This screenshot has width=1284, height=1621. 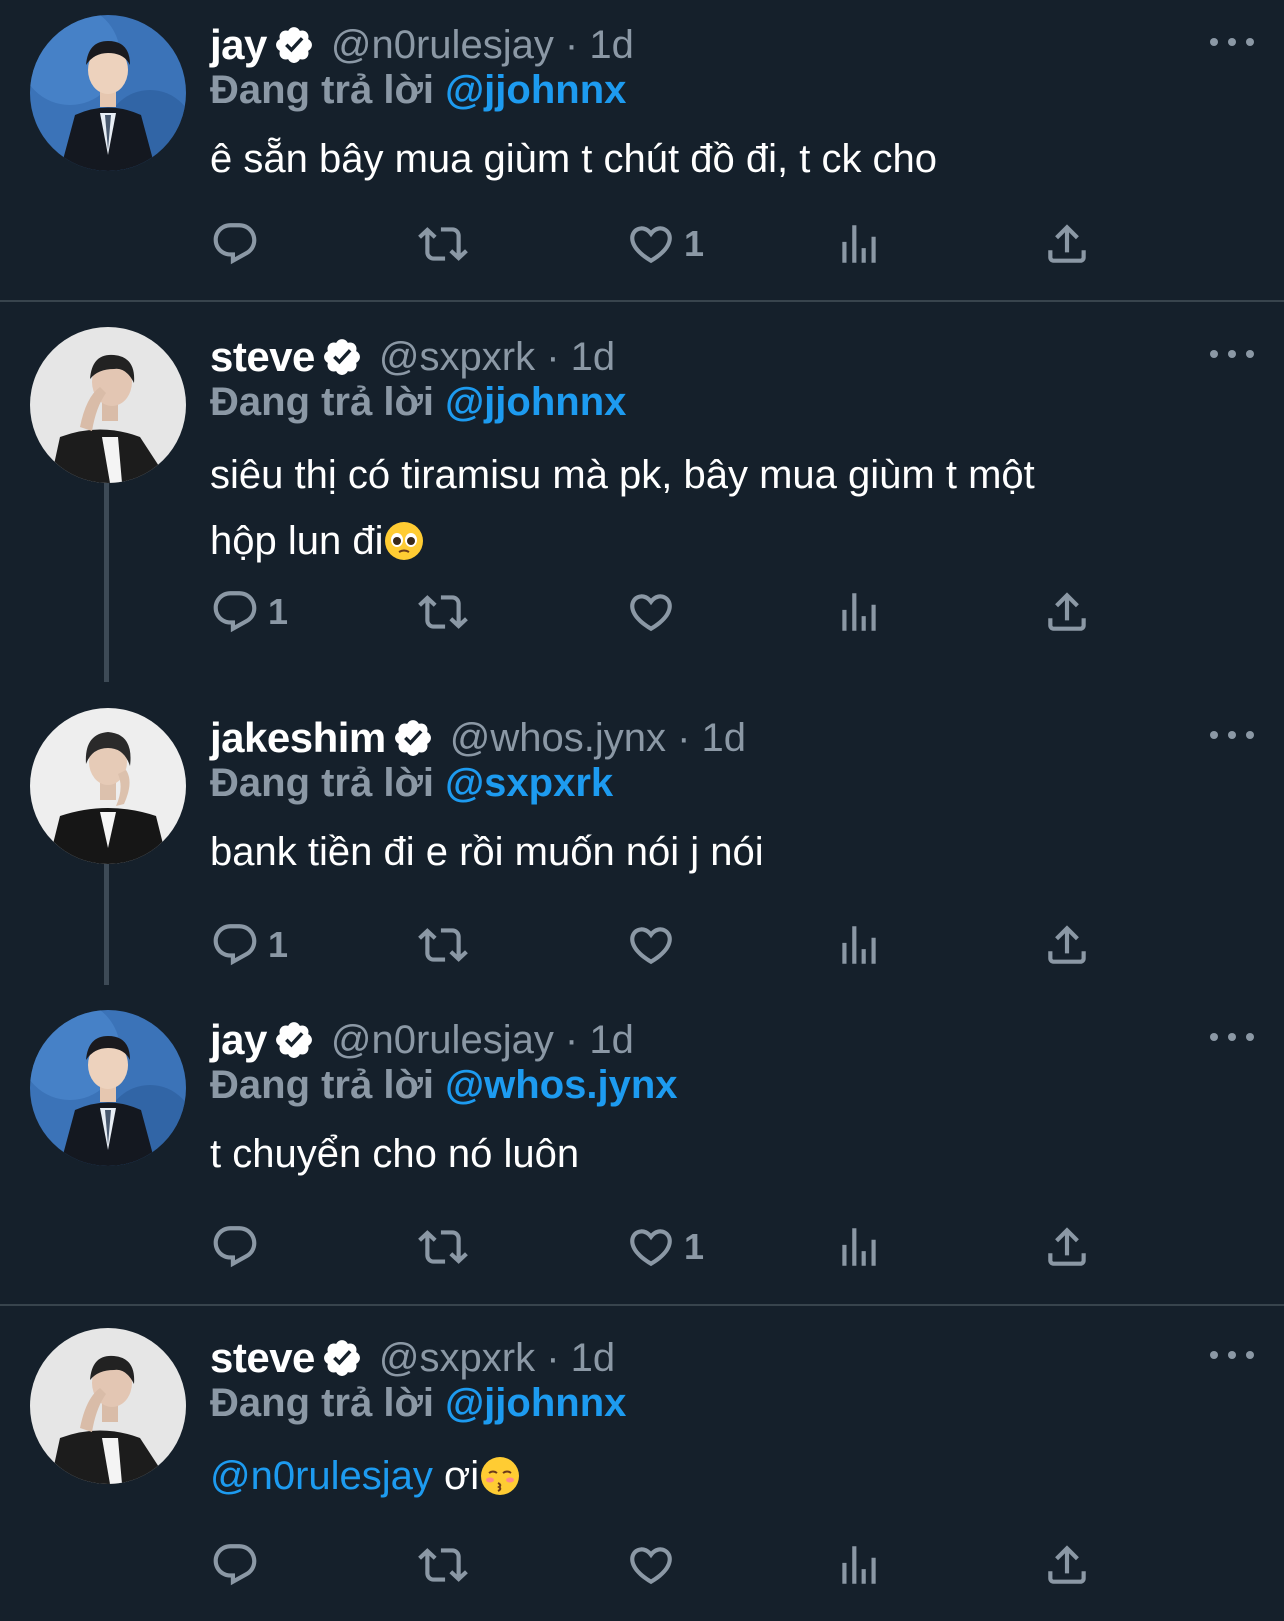 I want to click on replying-to: Đang trả lời @whos.jynx, so click(x=444, y=1085).